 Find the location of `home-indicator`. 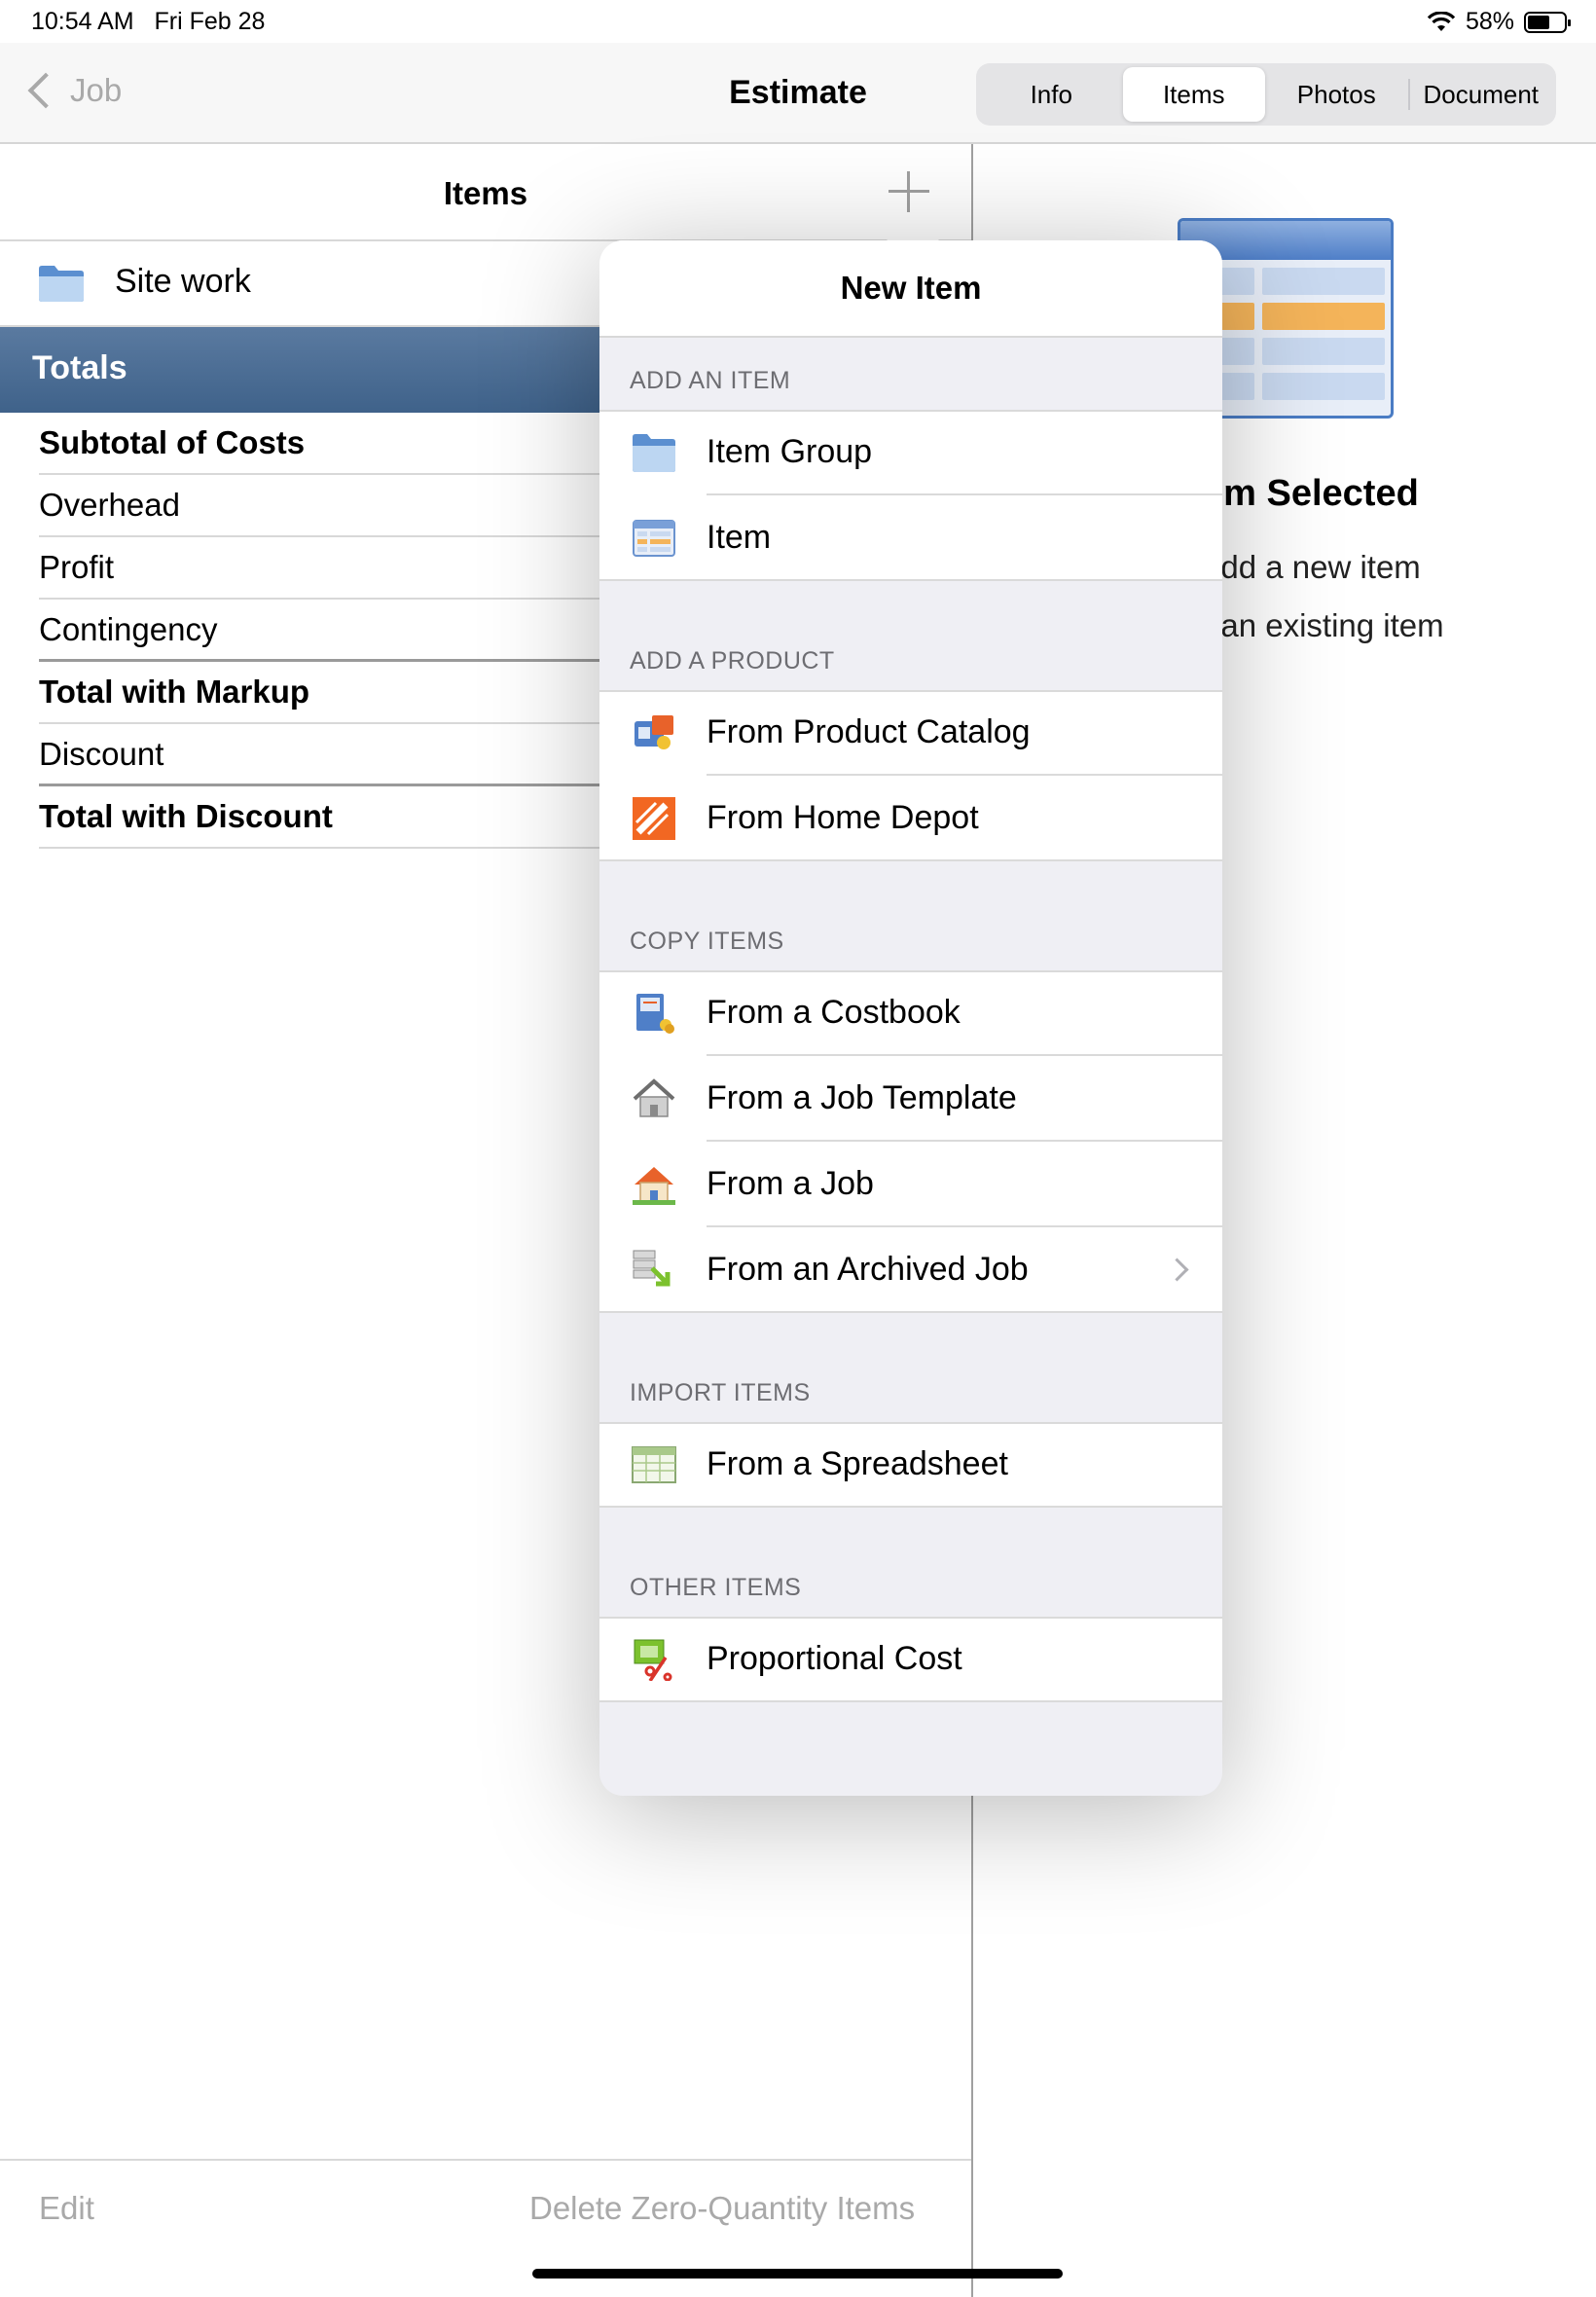

home-indicator is located at coordinates (798, 2274).